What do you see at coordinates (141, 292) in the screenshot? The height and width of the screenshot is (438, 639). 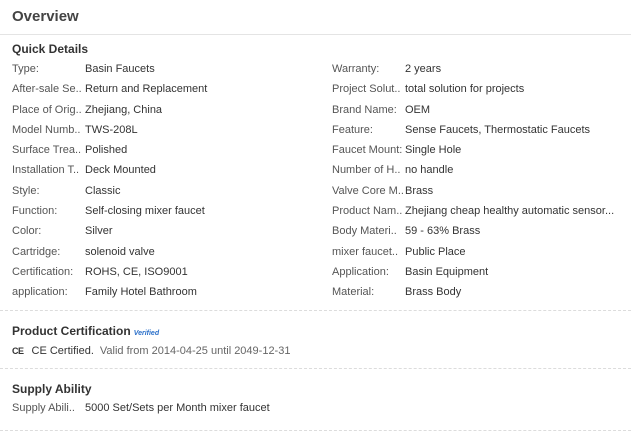 I see `detail-value: Family Hotel Bathroom` at bounding box center [141, 292].